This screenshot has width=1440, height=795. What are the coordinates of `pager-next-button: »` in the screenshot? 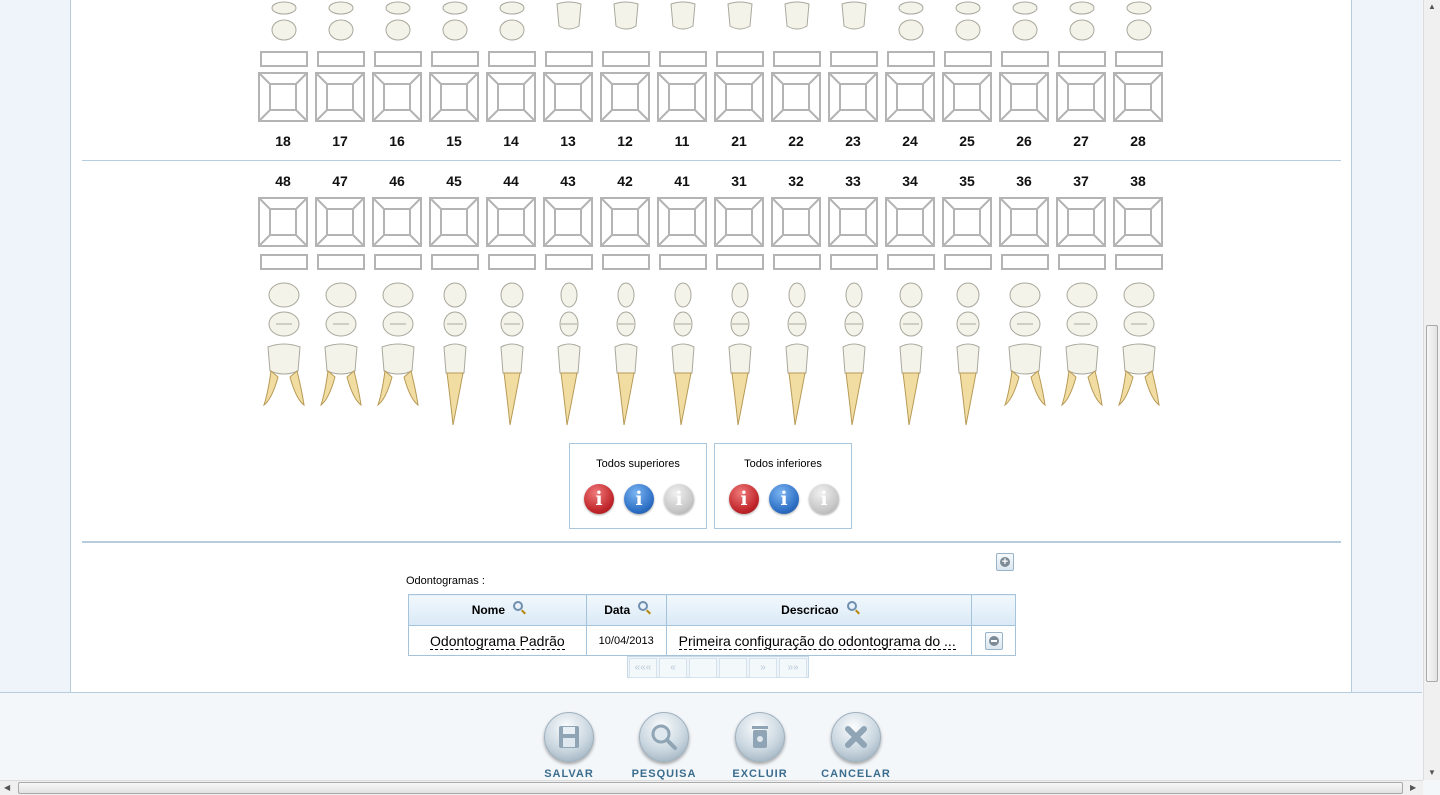 It's located at (763, 668).